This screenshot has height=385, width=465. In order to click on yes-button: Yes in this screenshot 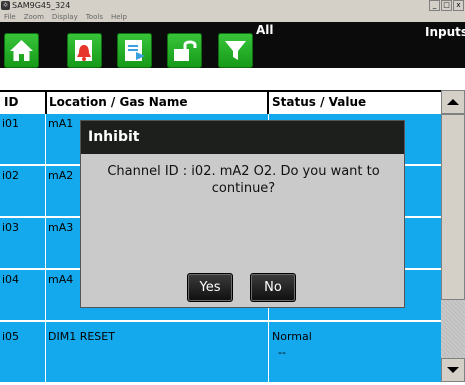, I will do `click(210, 287)`.